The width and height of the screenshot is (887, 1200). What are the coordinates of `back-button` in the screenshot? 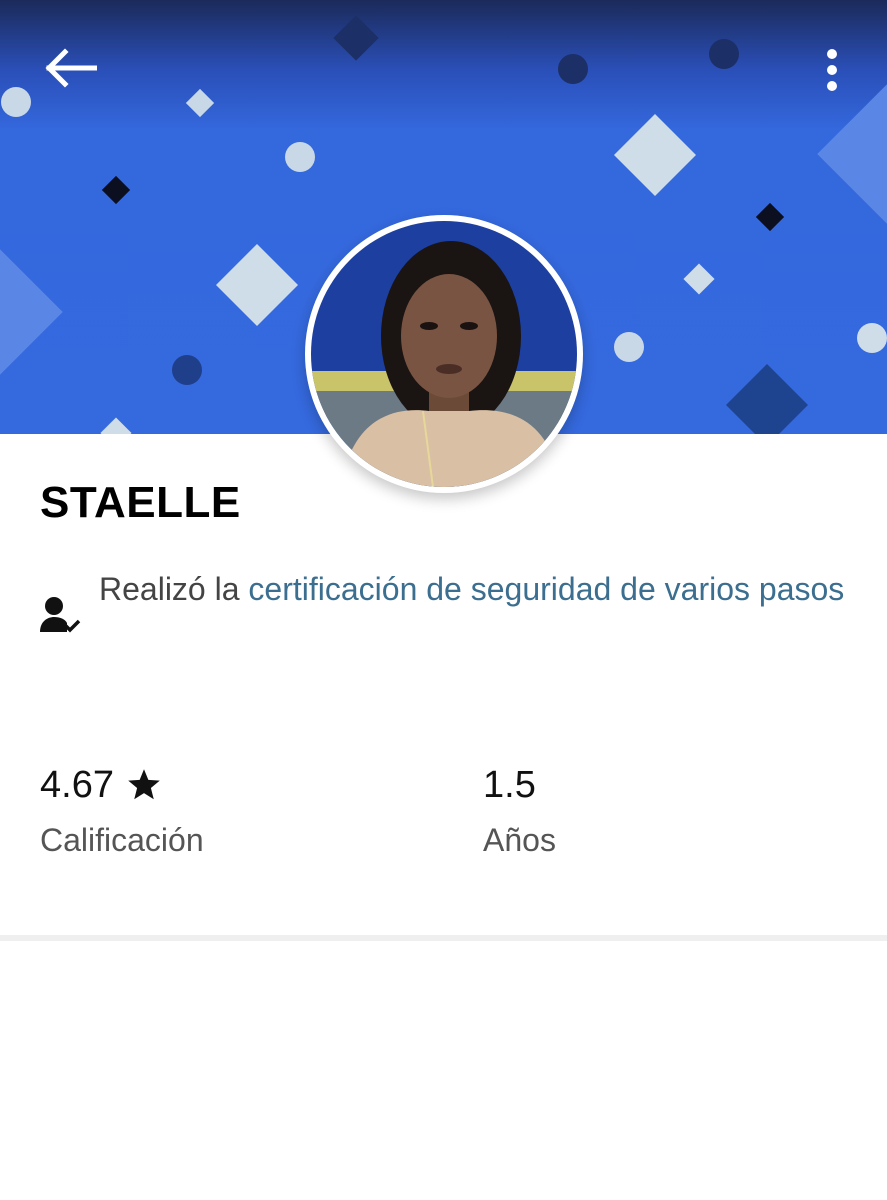 It's located at (70, 68).